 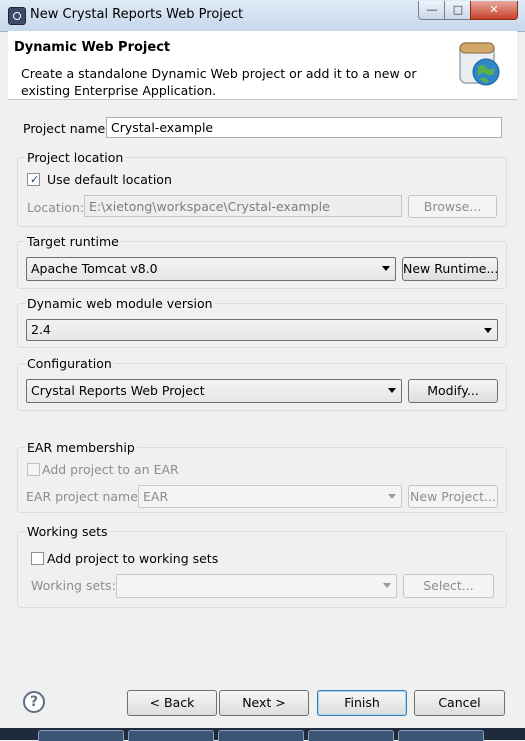 I want to click on next-button: Next >, so click(x=264, y=703).